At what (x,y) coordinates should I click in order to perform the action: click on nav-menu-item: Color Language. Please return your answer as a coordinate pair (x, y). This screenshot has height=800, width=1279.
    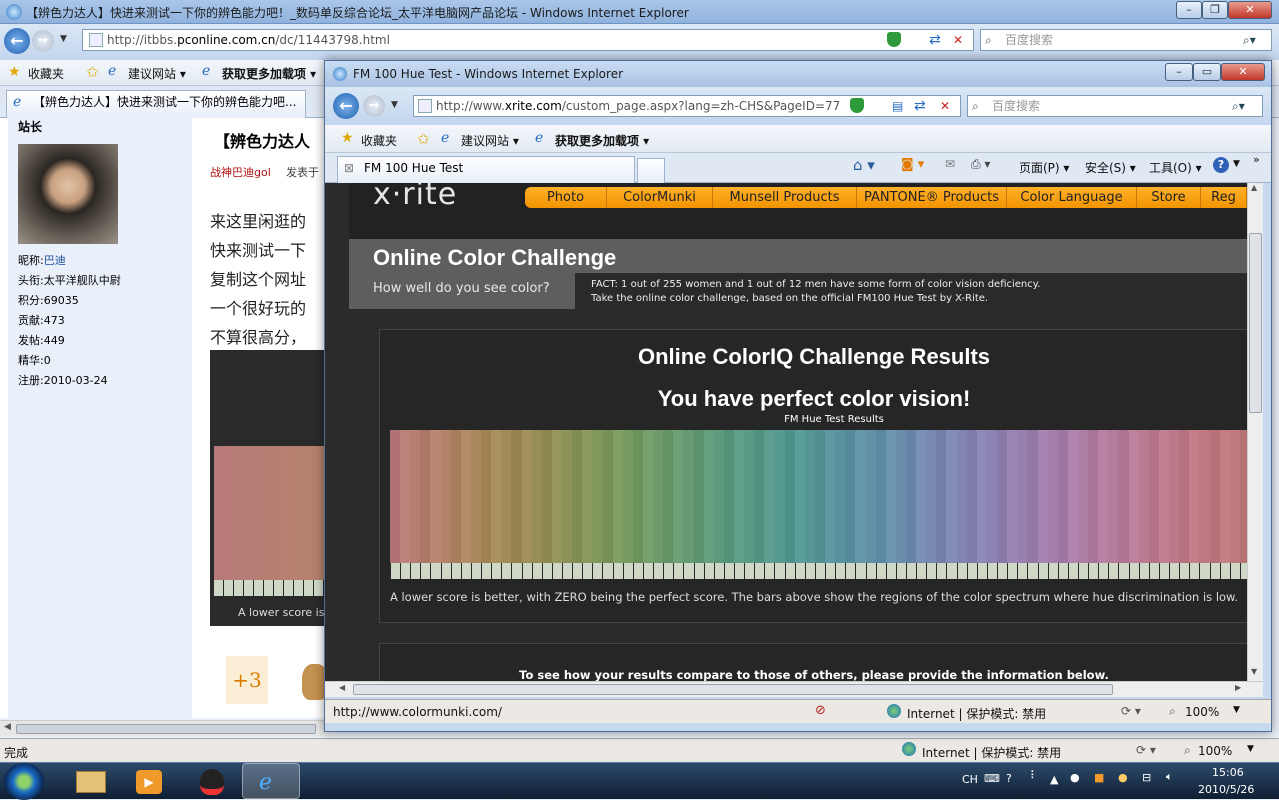
    Looking at the image, I should click on (1072, 197).